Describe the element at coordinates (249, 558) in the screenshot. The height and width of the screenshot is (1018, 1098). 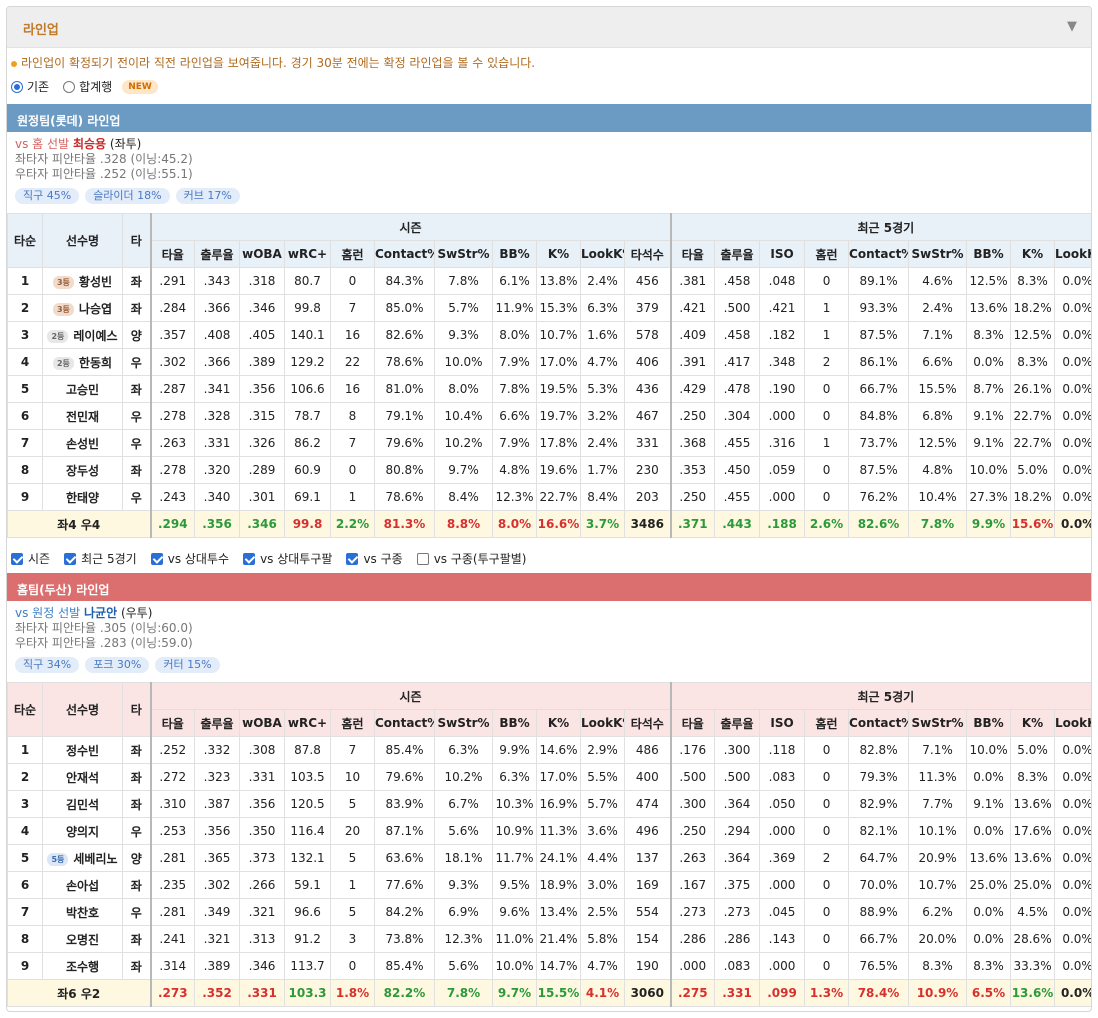
I see `filter-vs-arm-checkbox` at that location.